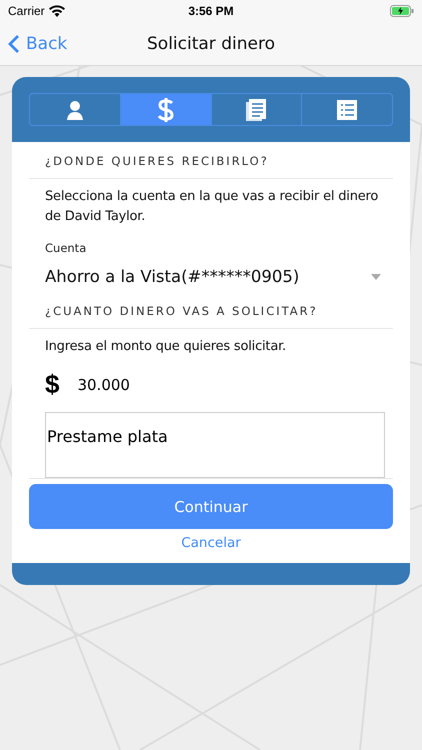 The height and width of the screenshot is (750, 422). Describe the element at coordinates (75, 110) in the screenshot. I see `person-icon` at that location.